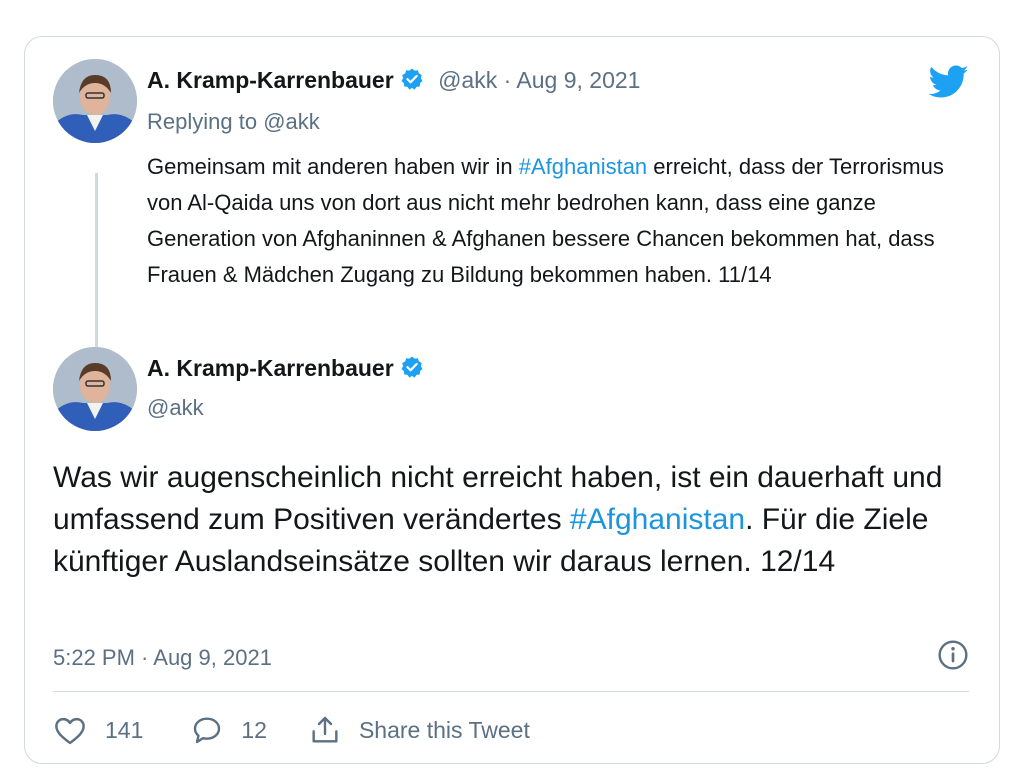  I want to click on replying-to-label: Replying to, so click(205, 121).